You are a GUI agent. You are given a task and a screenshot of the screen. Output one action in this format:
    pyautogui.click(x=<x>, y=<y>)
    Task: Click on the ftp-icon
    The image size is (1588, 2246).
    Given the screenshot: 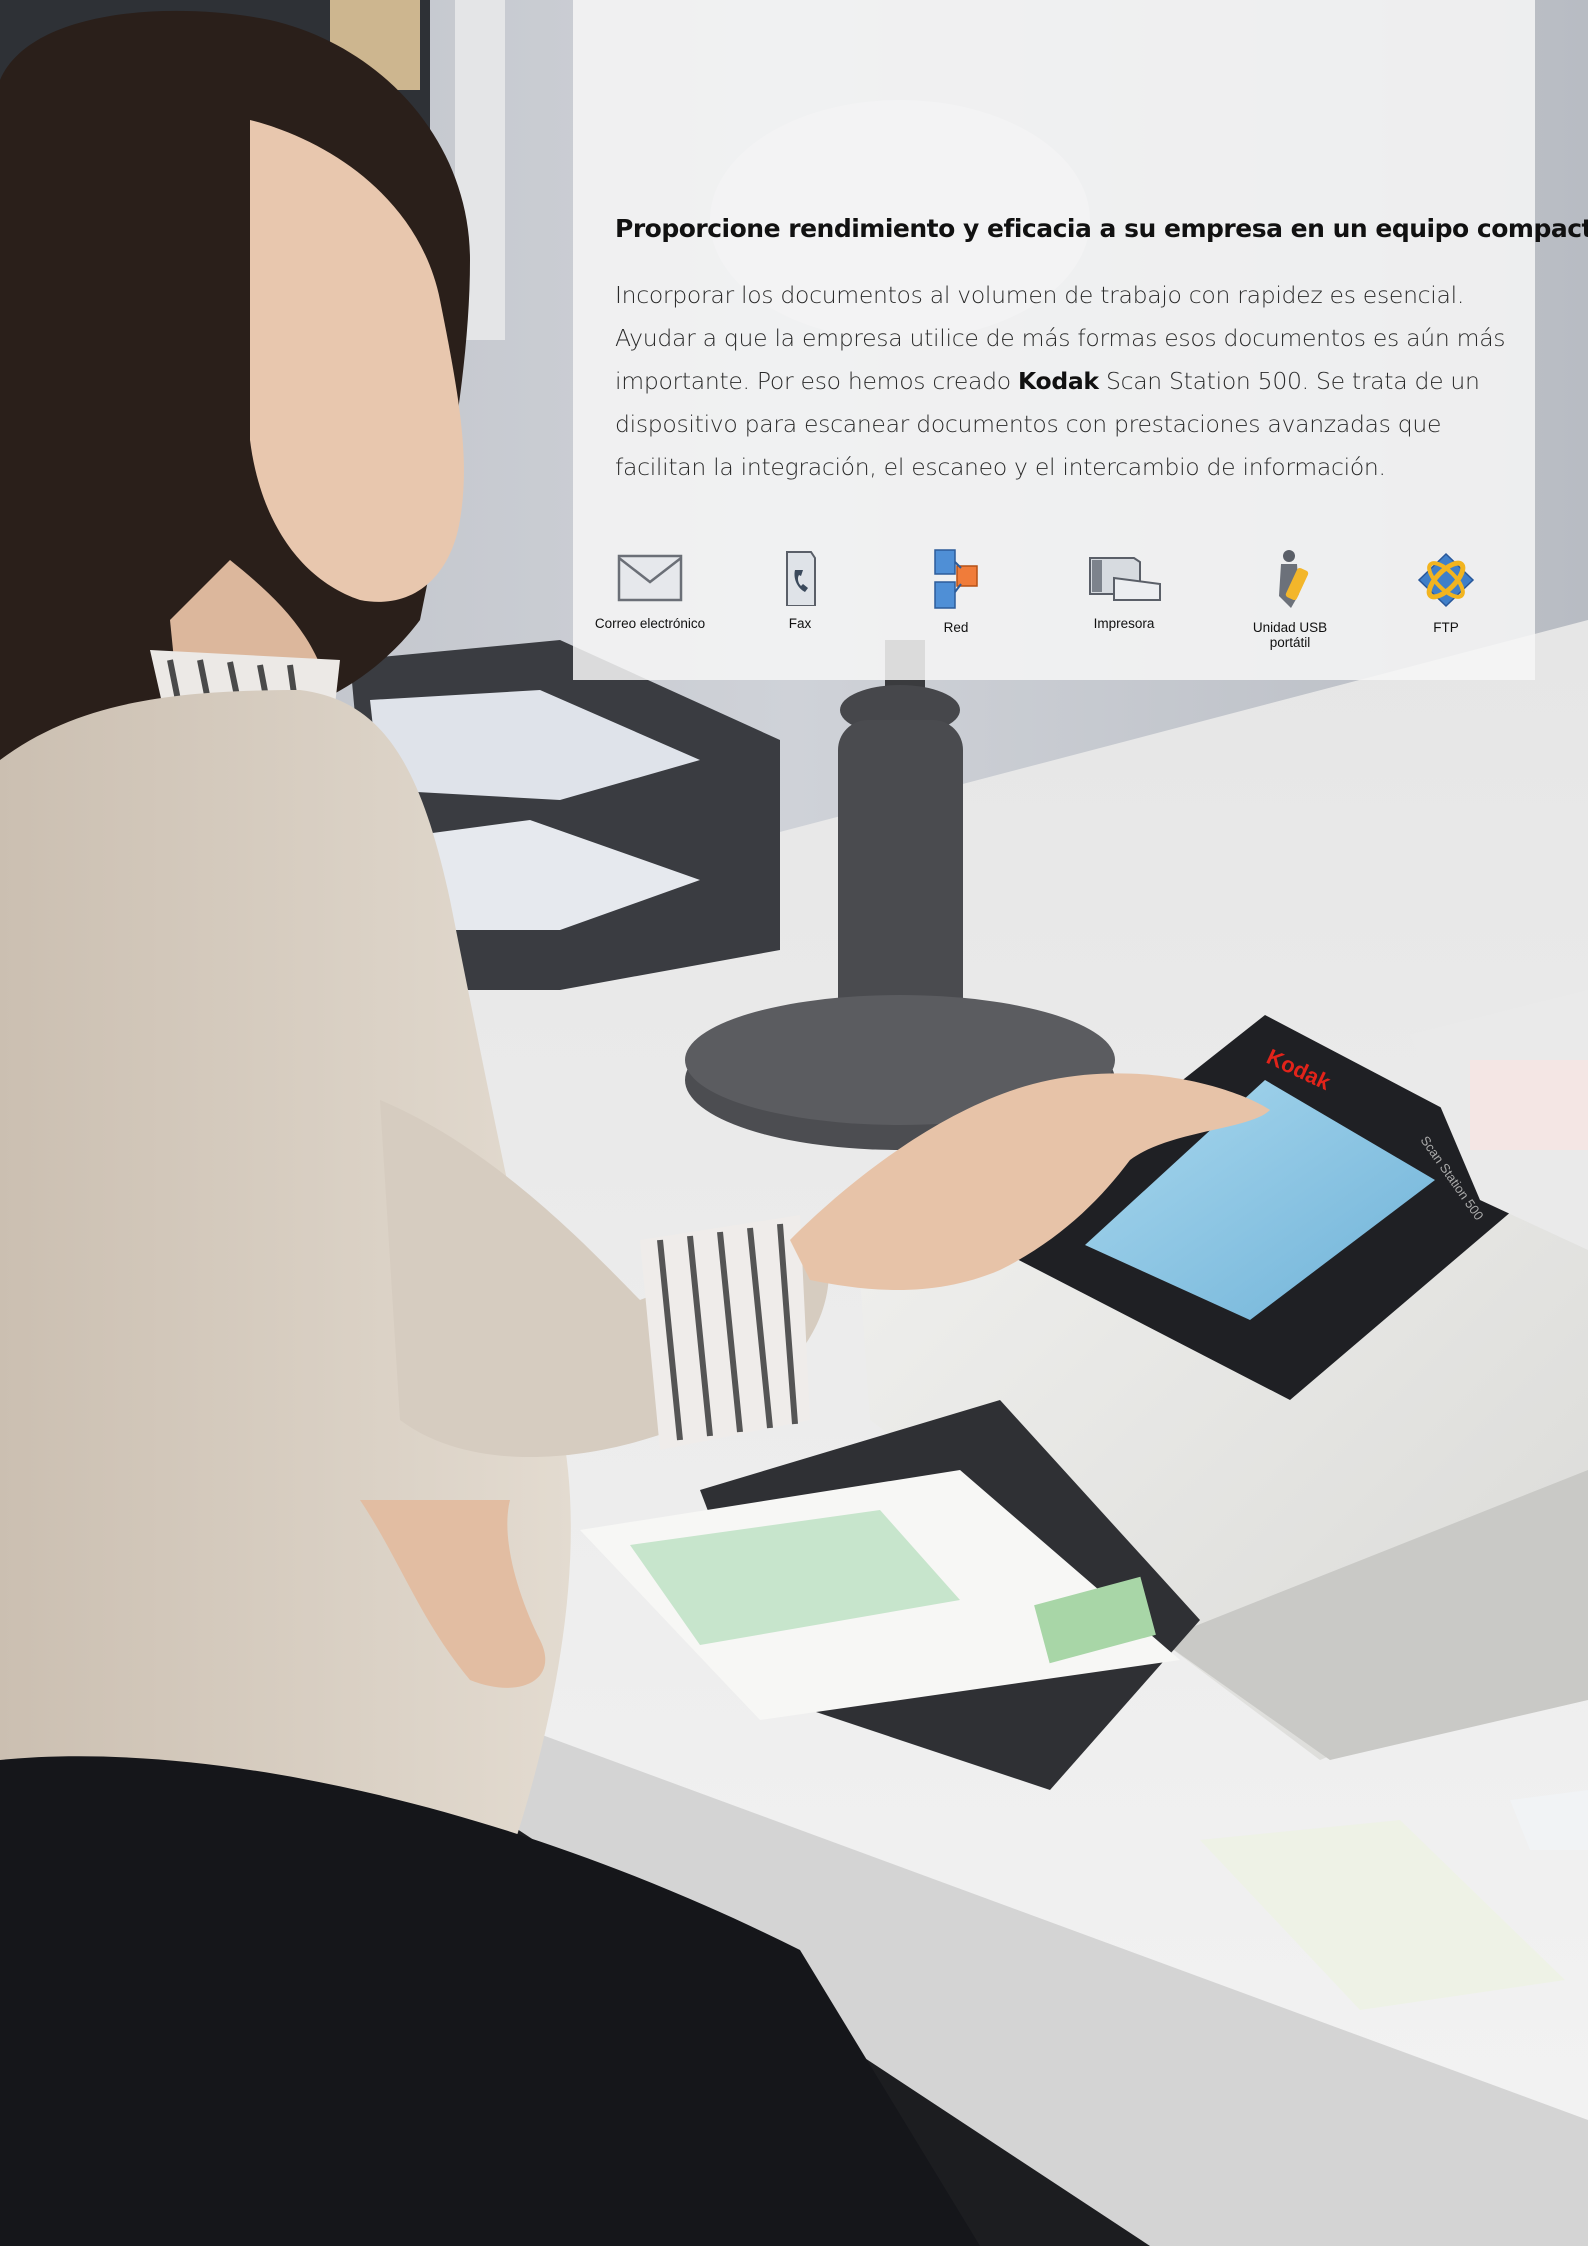 What is the action you would take?
    pyautogui.click(x=1446, y=580)
    